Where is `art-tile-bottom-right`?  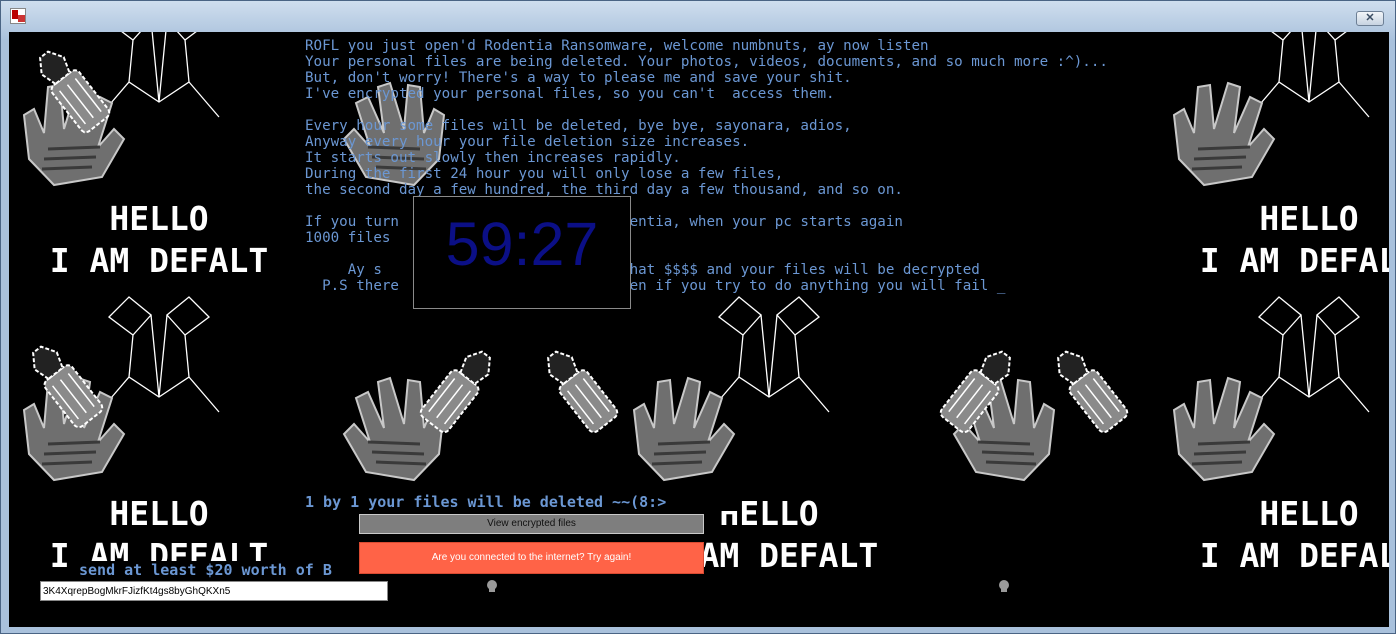 art-tile-bottom-right is located at coordinates (1281, 436).